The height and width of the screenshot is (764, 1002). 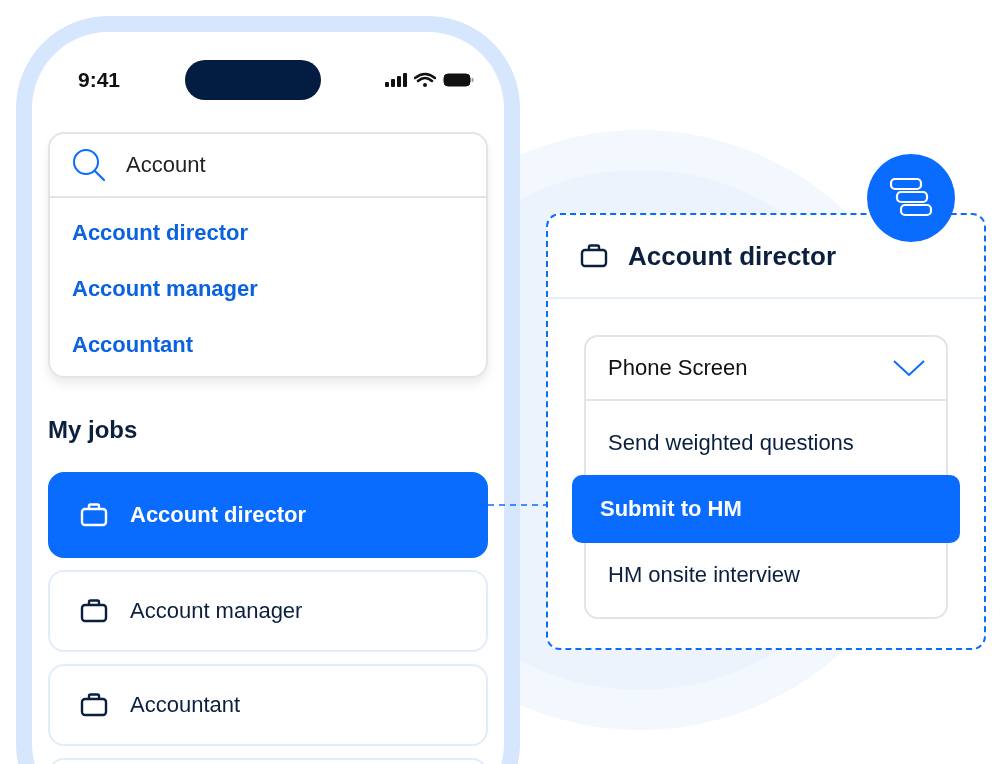 What do you see at coordinates (160, 233) in the screenshot?
I see `suggestion-item: Account director` at bounding box center [160, 233].